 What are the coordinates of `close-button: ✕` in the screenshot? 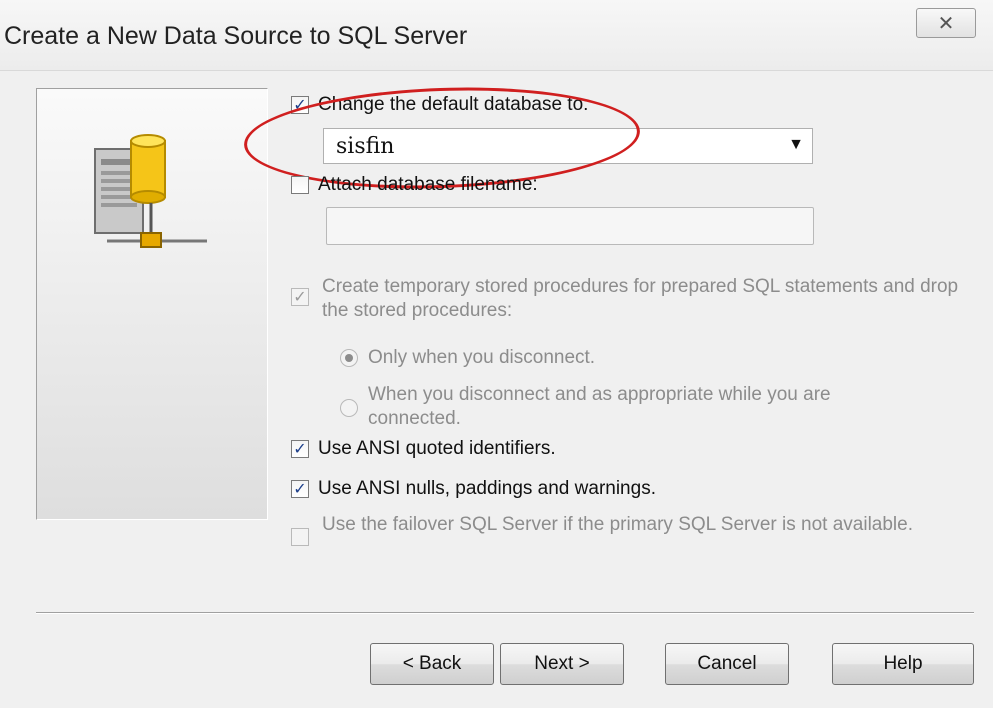 It's located at (946, 23).